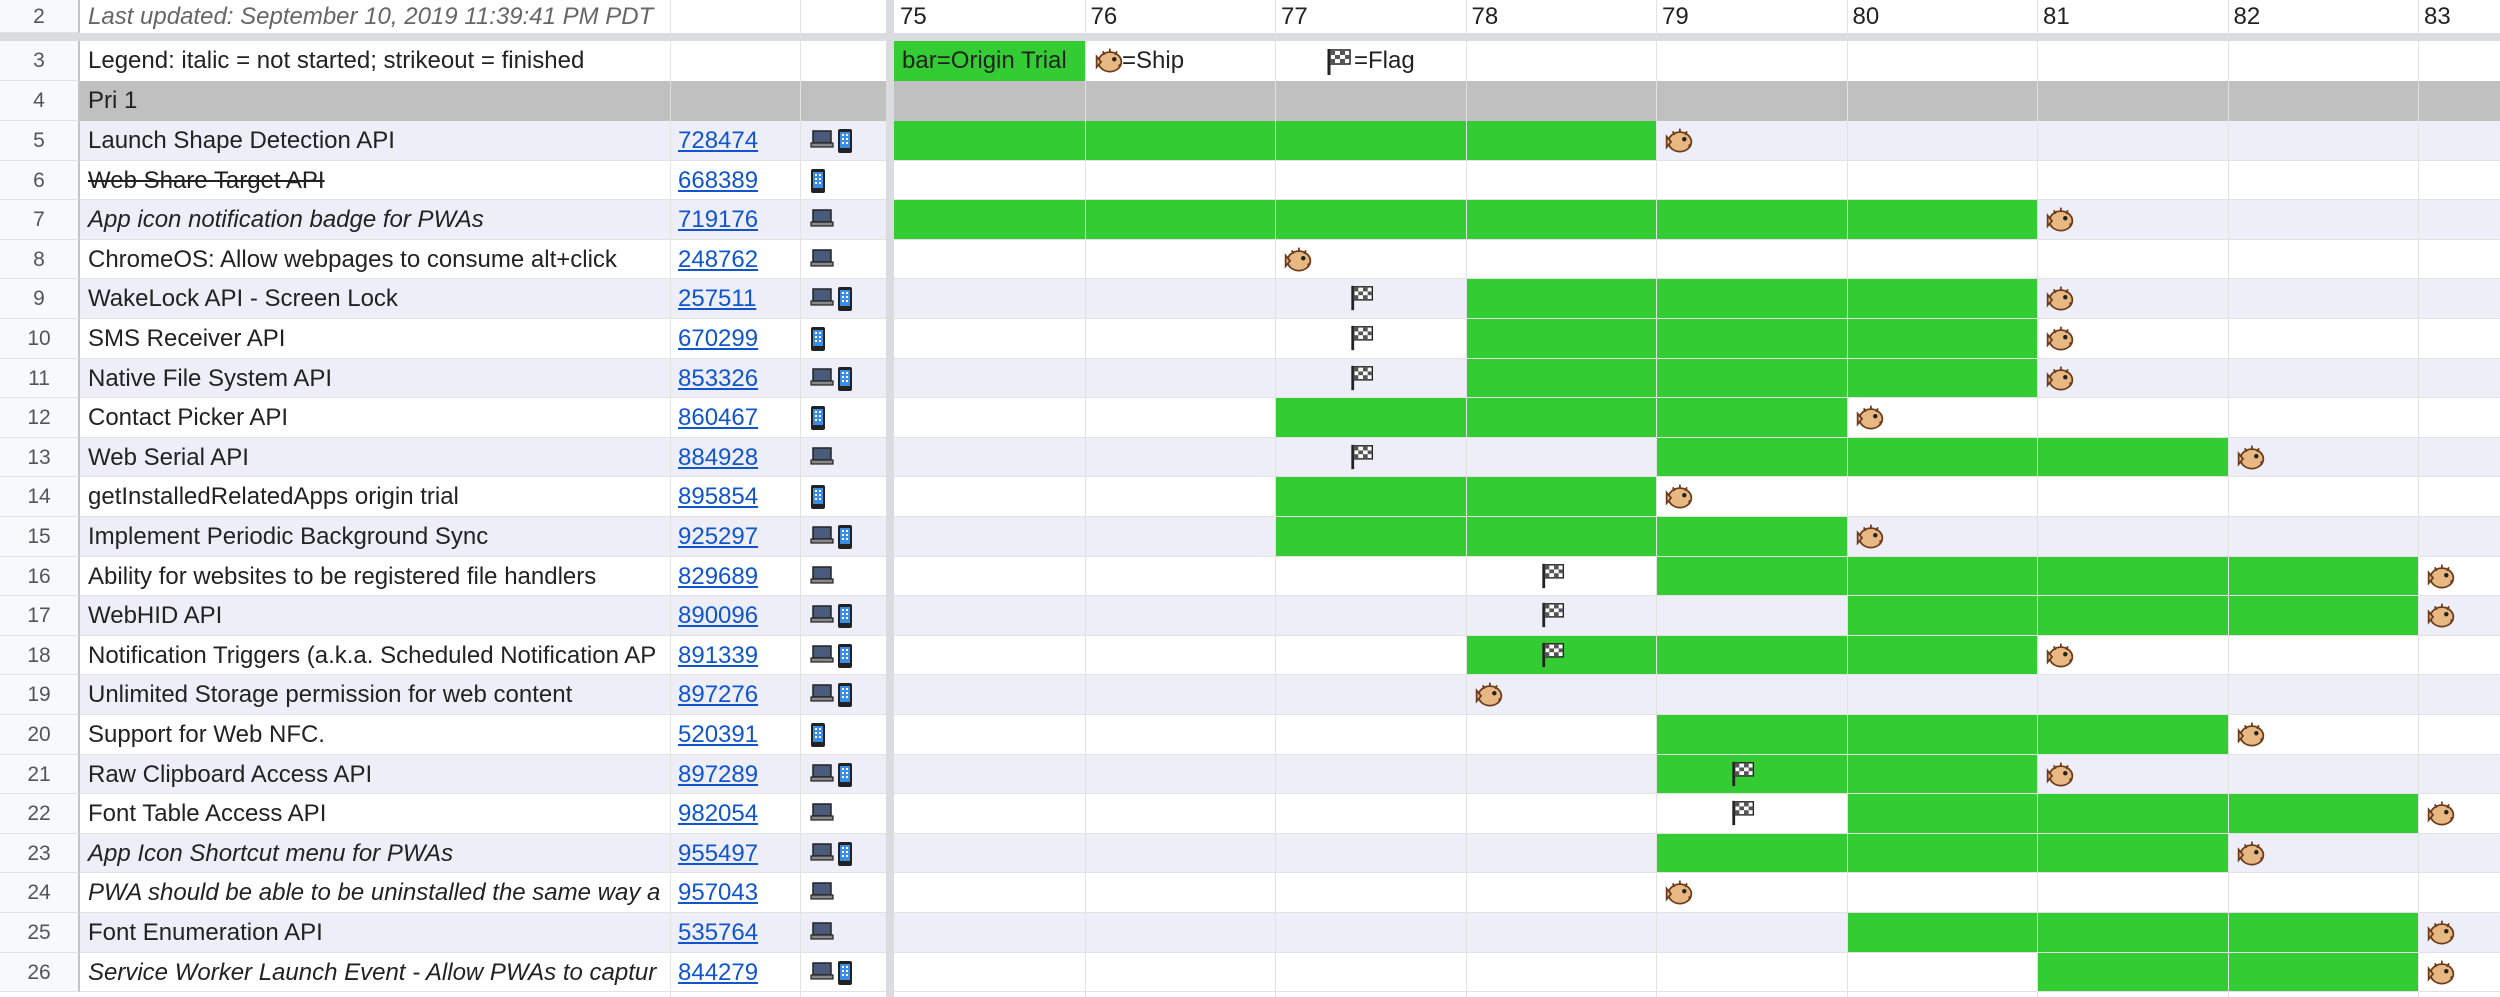 The width and height of the screenshot is (2500, 997). I want to click on row-number: 2, so click(40, 16).